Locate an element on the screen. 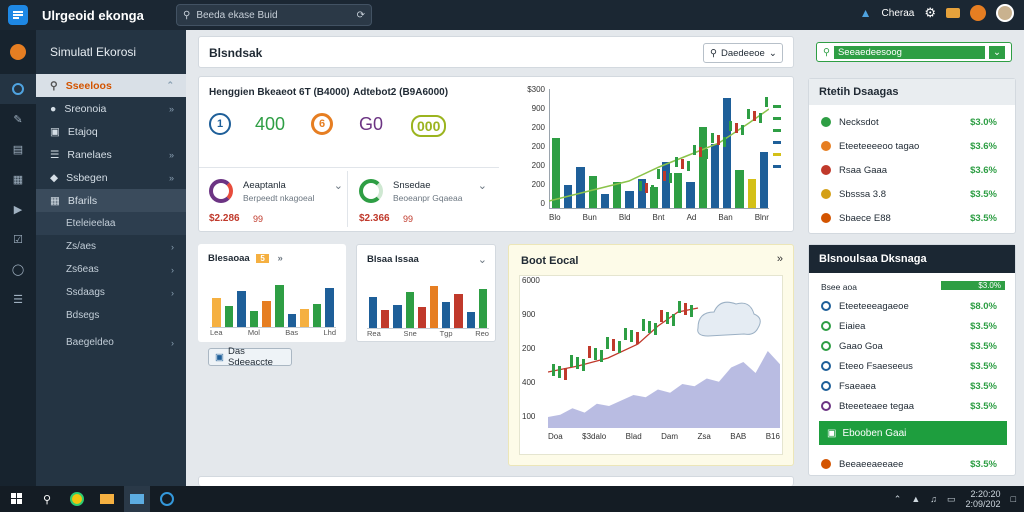 This screenshot has height=512, width=1024. list-item: Eteeteeeagaeoe $8.0% is located at coordinates (912, 306).